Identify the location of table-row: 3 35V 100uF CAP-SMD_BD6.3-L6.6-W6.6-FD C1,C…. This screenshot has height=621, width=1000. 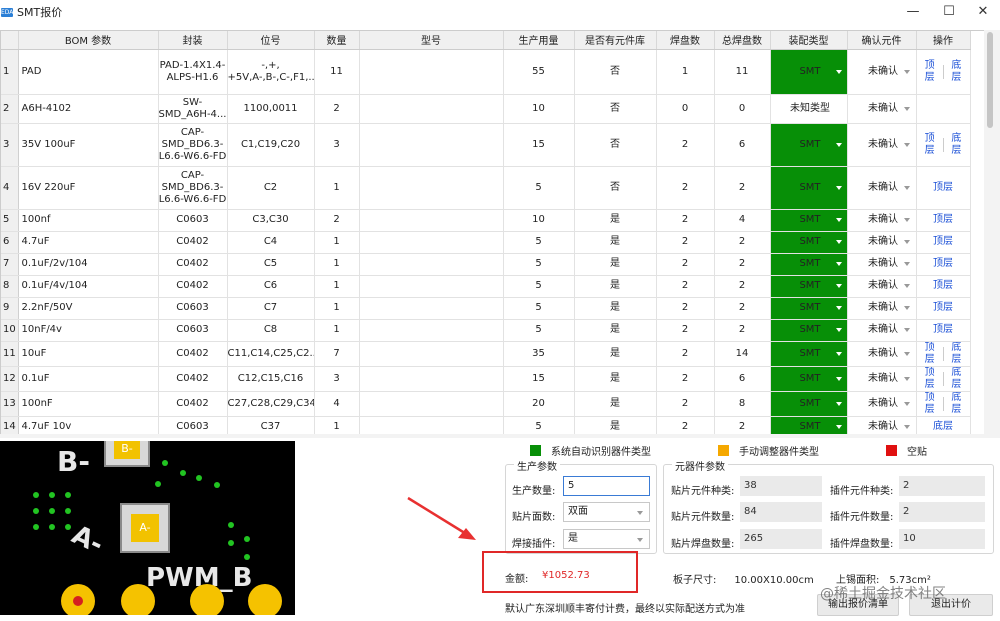
(486, 145).